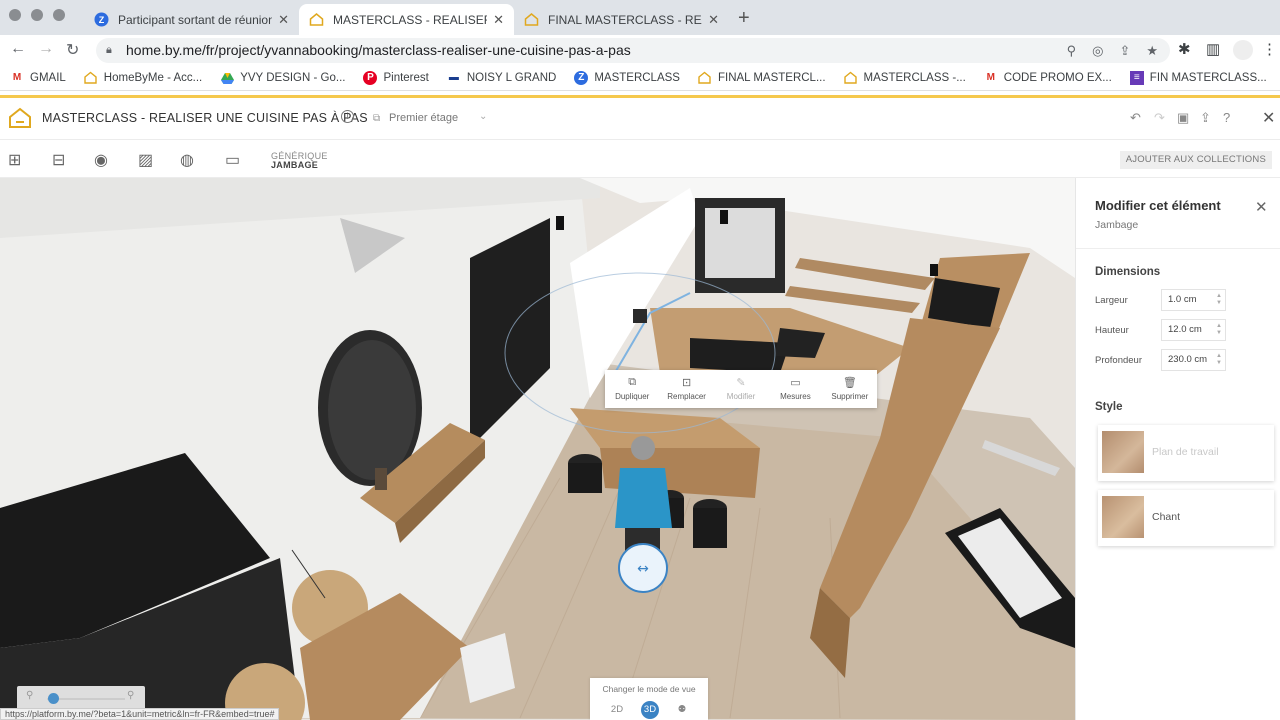  What do you see at coordinates (795, 396) in the screenshot?
I see `measures-label: Mesures` at bounding box center [795, 396].